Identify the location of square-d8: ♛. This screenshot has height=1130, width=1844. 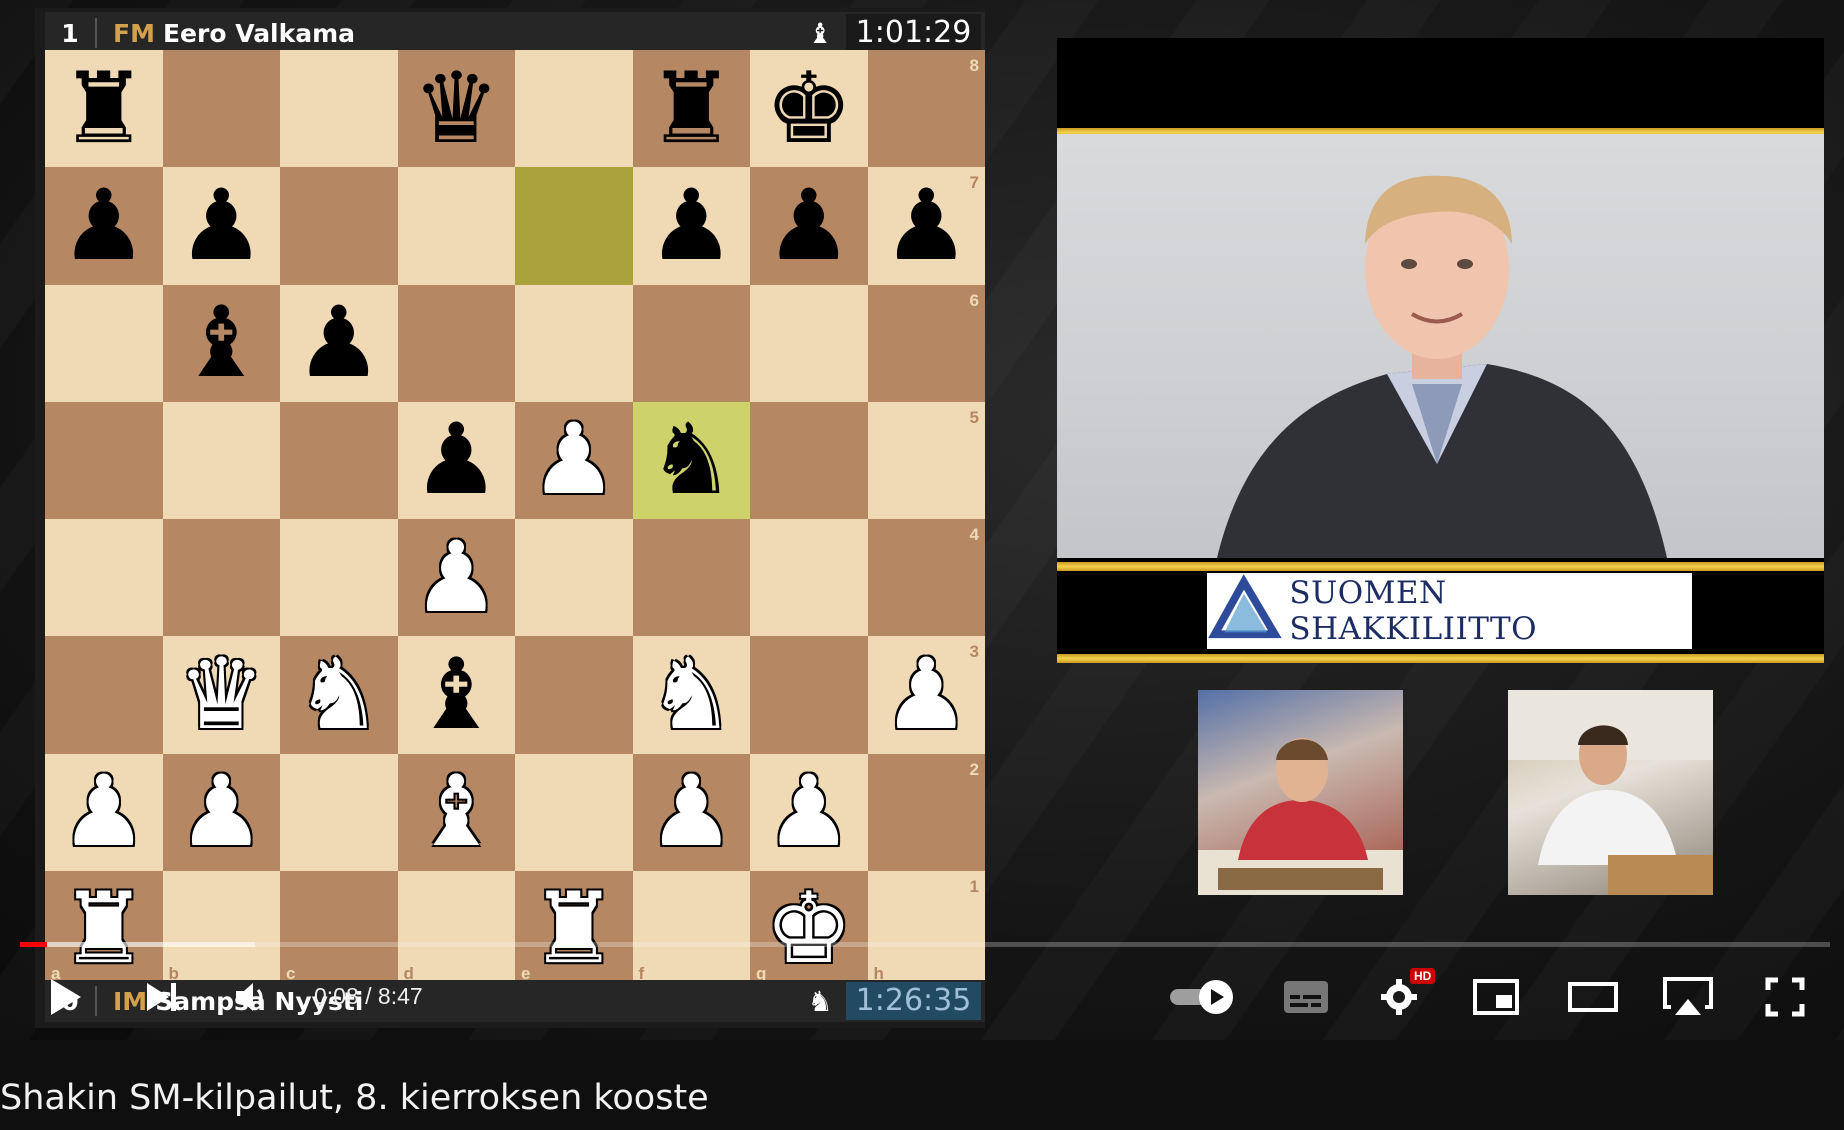
(456, 109).